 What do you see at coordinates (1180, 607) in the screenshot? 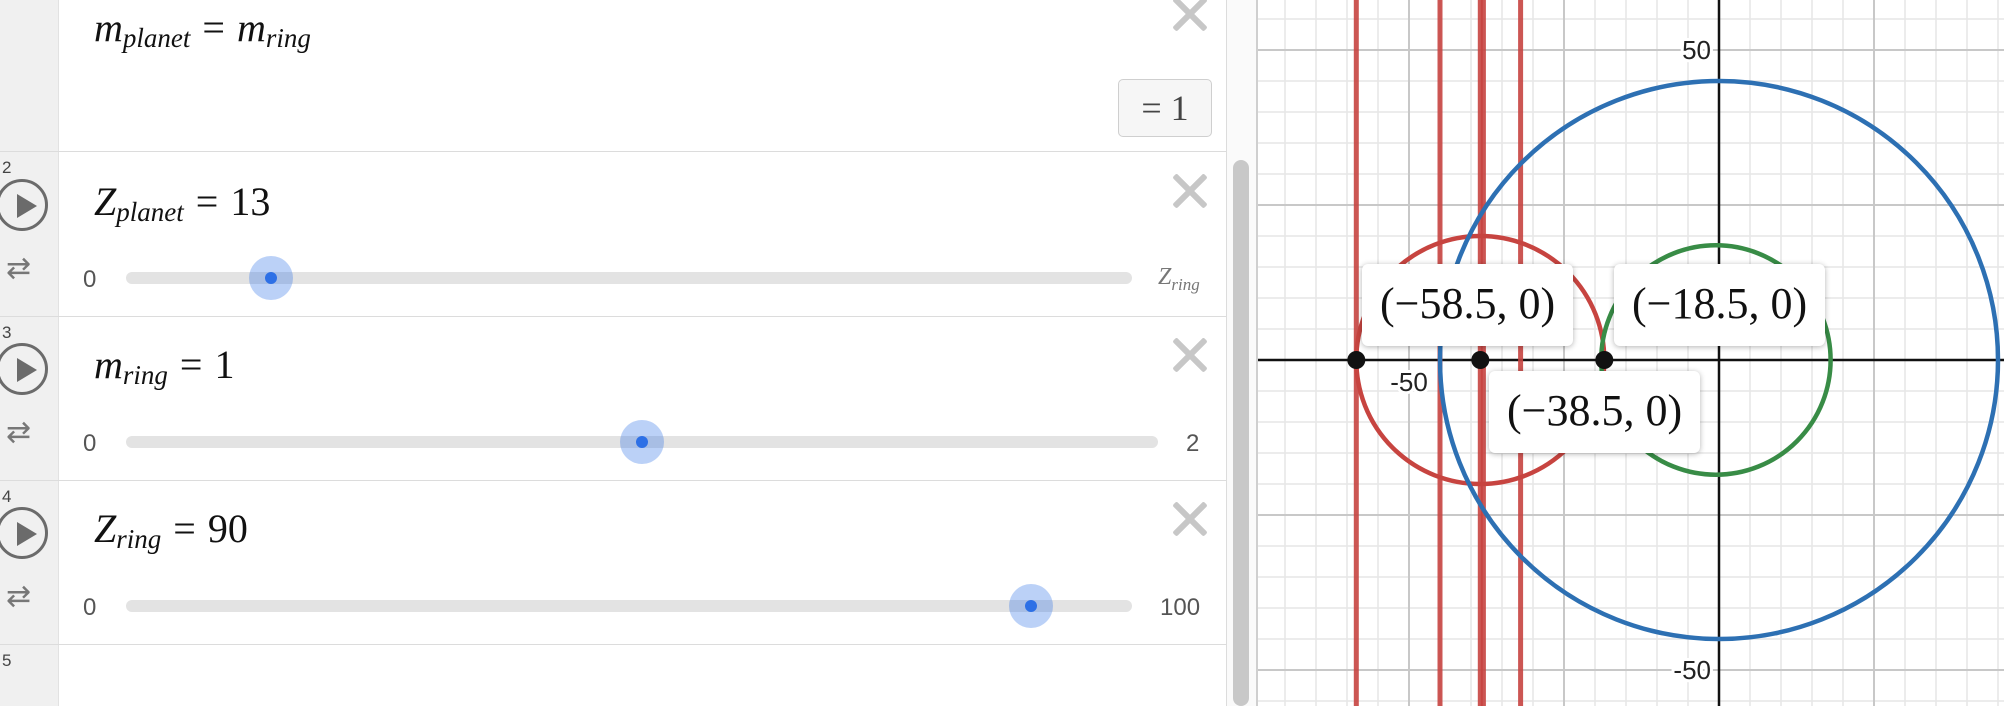
I see `slider-max-label: 100` at bounding box center [1180, 607].